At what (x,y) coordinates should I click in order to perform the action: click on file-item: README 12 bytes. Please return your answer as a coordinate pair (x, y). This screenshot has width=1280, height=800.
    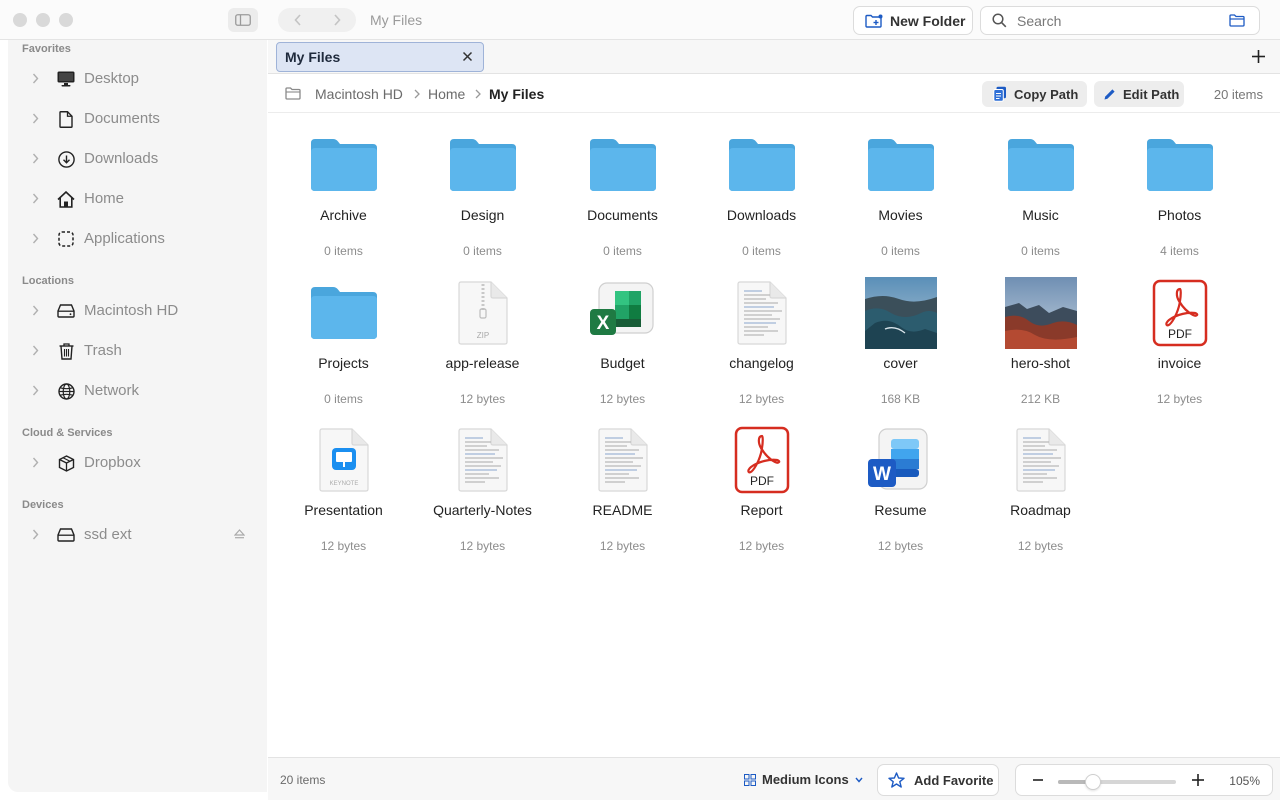
    Looking at the image, I should click on (622, 488).